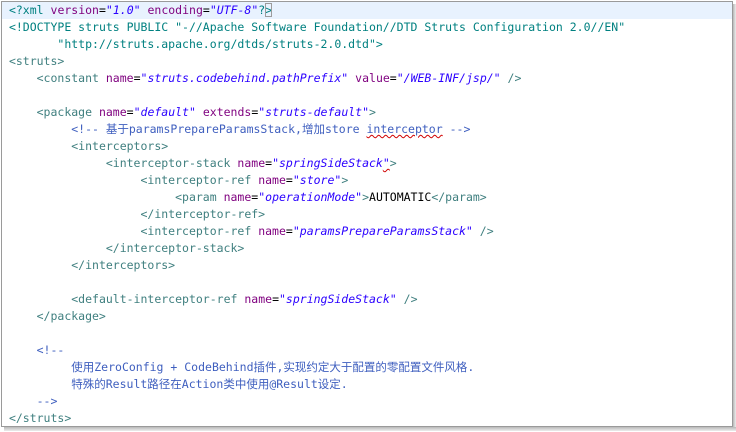 The height and width of the screenshot is (432, 736). I want to click on code-line-1: <?xml version="1.0" encoding="UTF-8"?>, so click(367, 10).